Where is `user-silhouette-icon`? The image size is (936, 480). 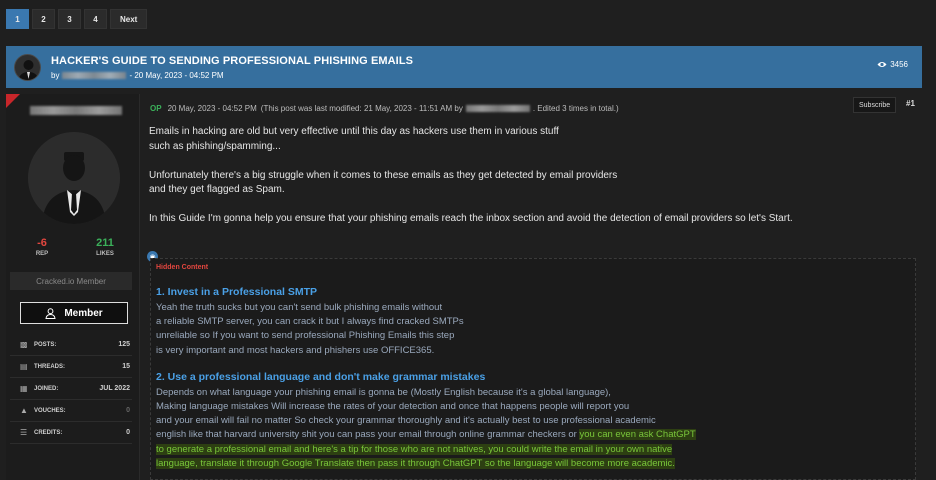
user-silhouette-icon is located at coordinates (28, 69).